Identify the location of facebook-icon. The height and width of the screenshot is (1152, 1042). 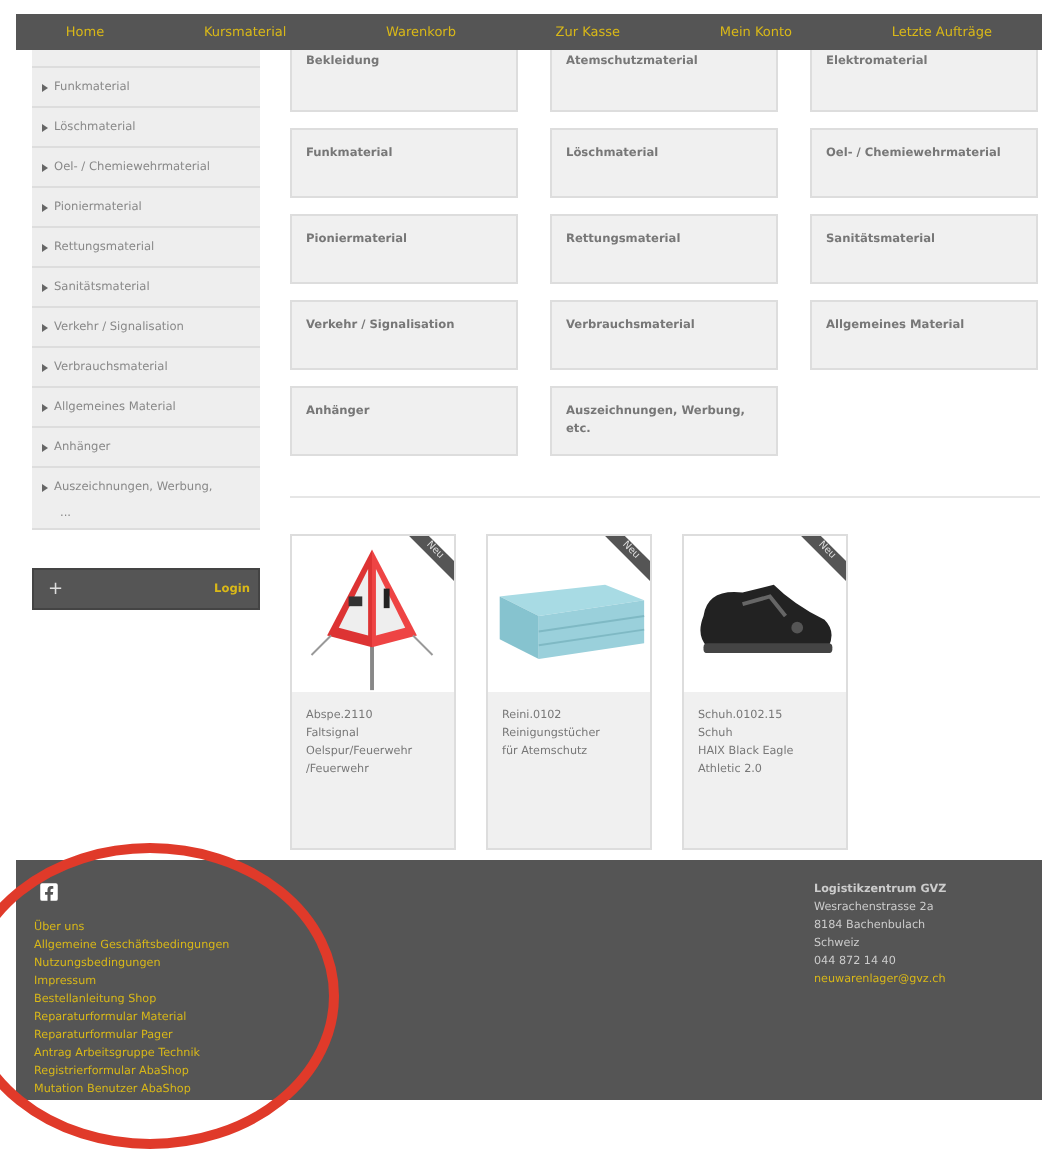
(49, 892).